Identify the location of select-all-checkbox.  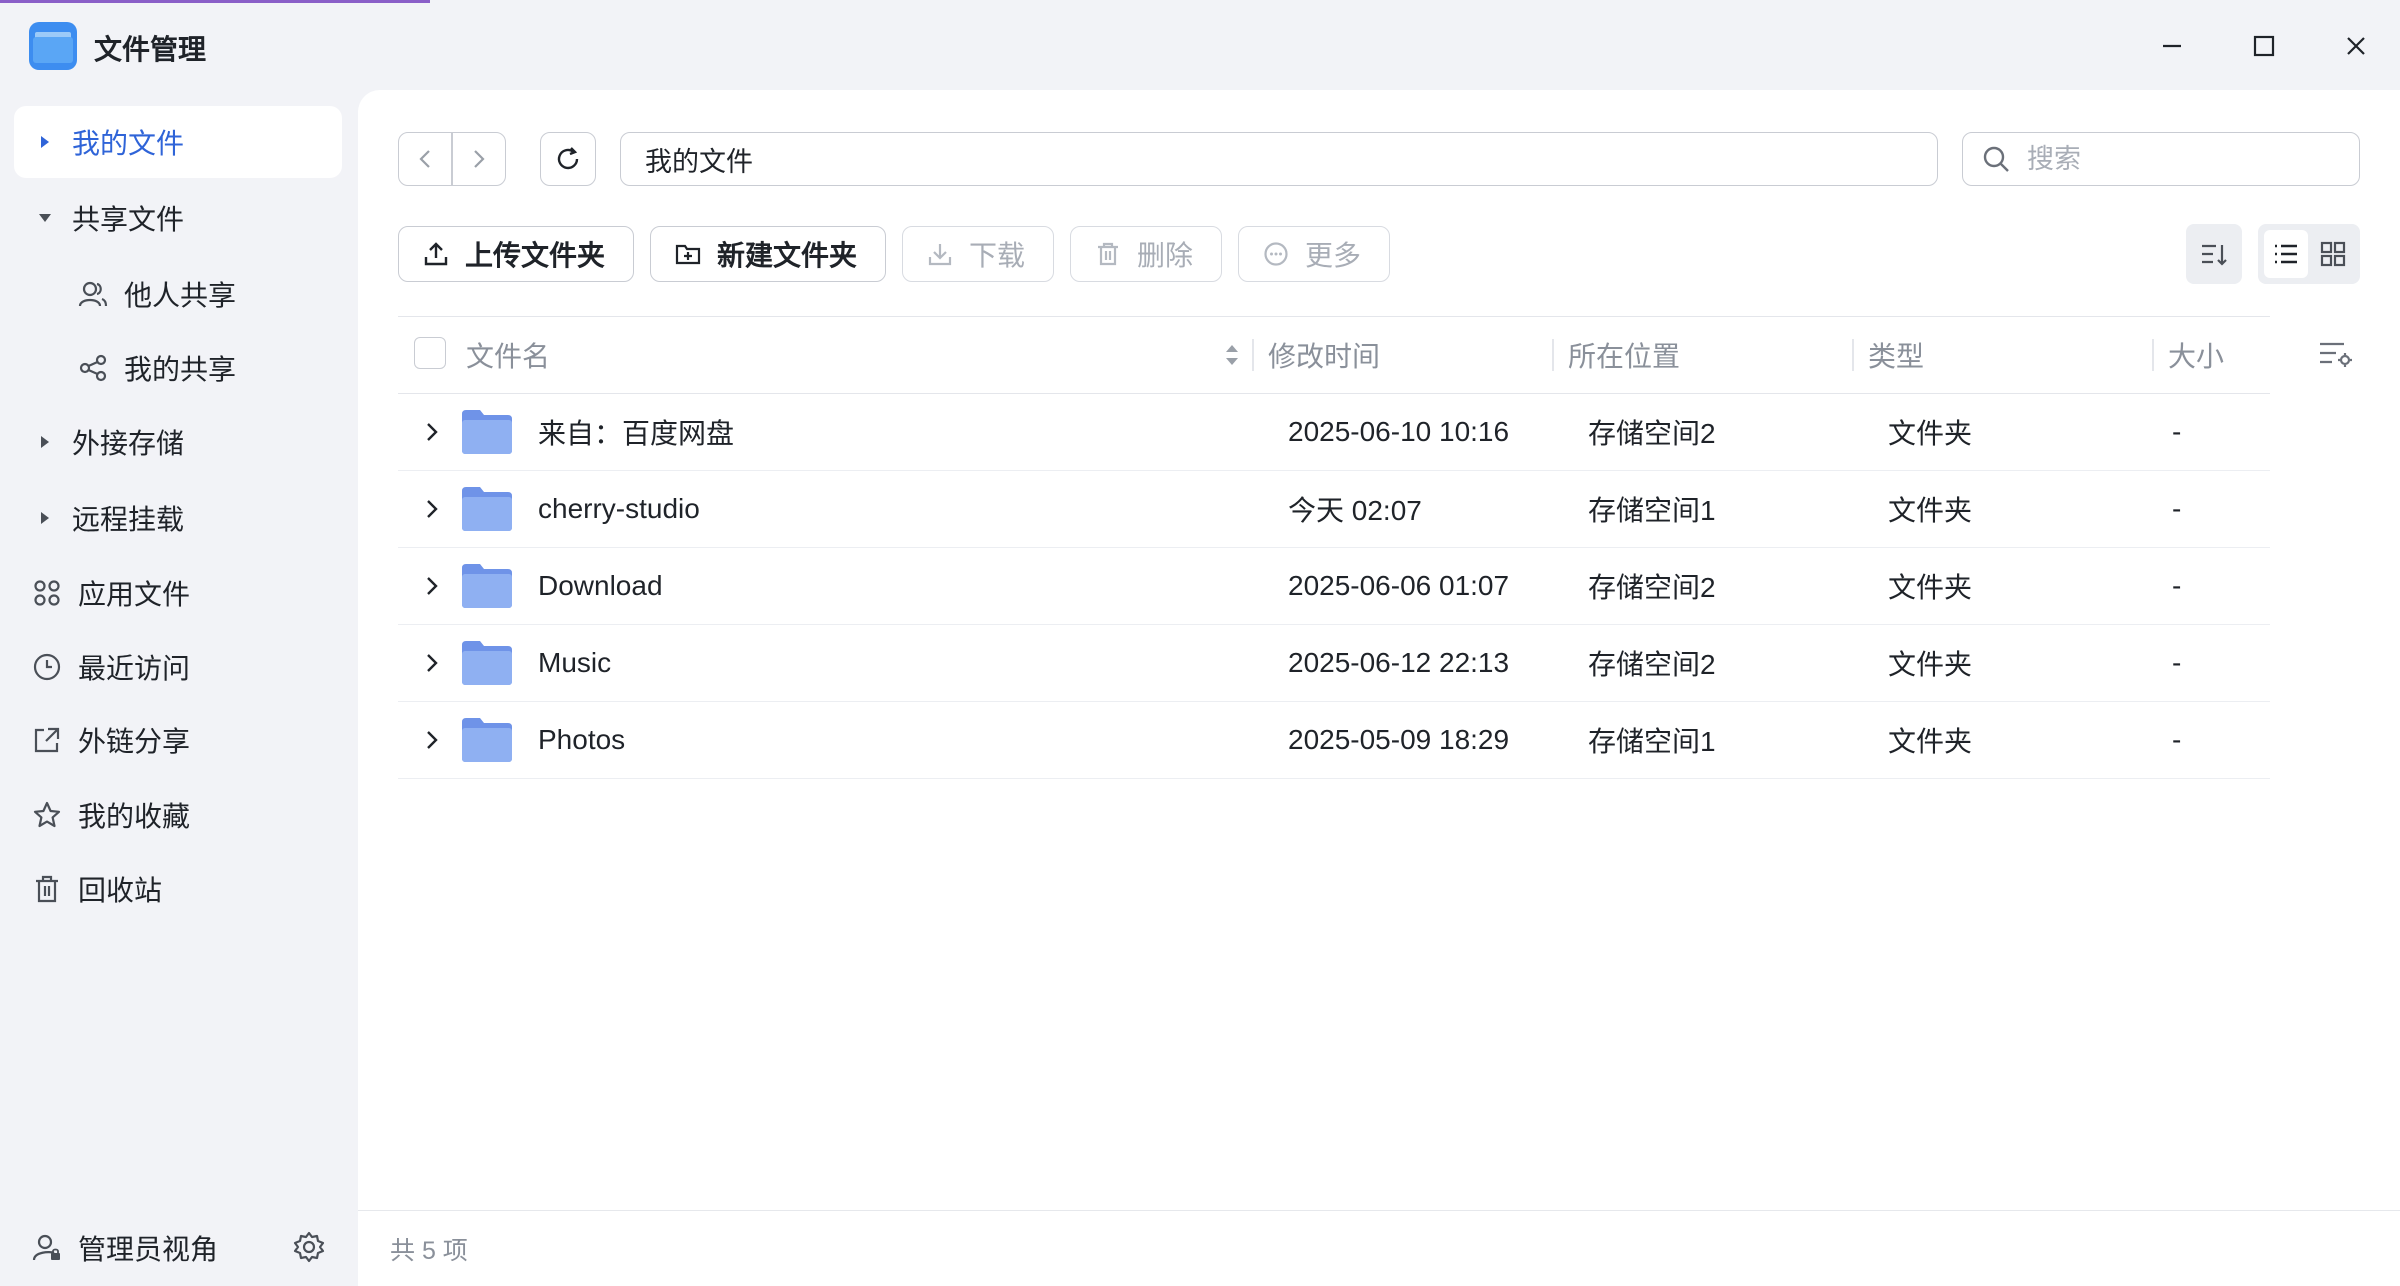
(430, 353).